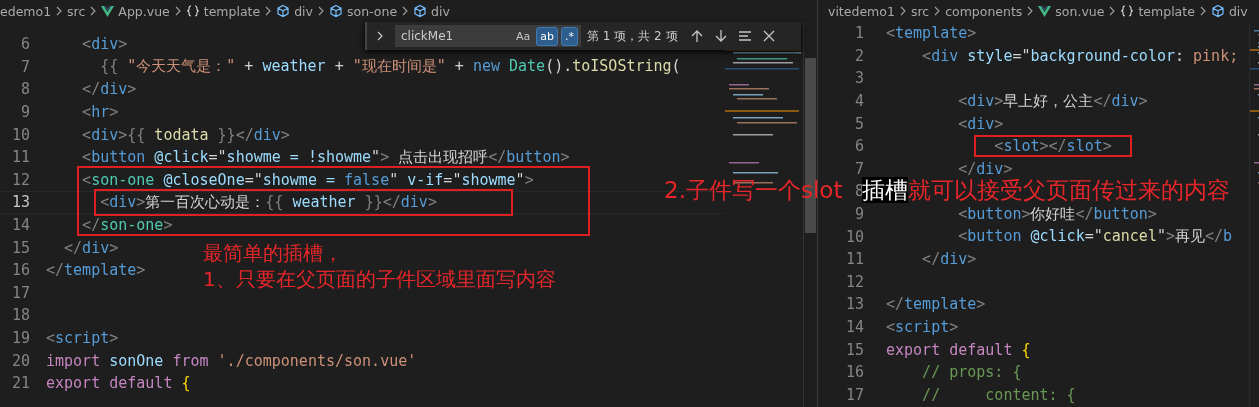 This screenshot has height=407, width=1259. Describe the element at coordinates (972, 372) in the screenshot. I see `code-line: // props: {` at that location.